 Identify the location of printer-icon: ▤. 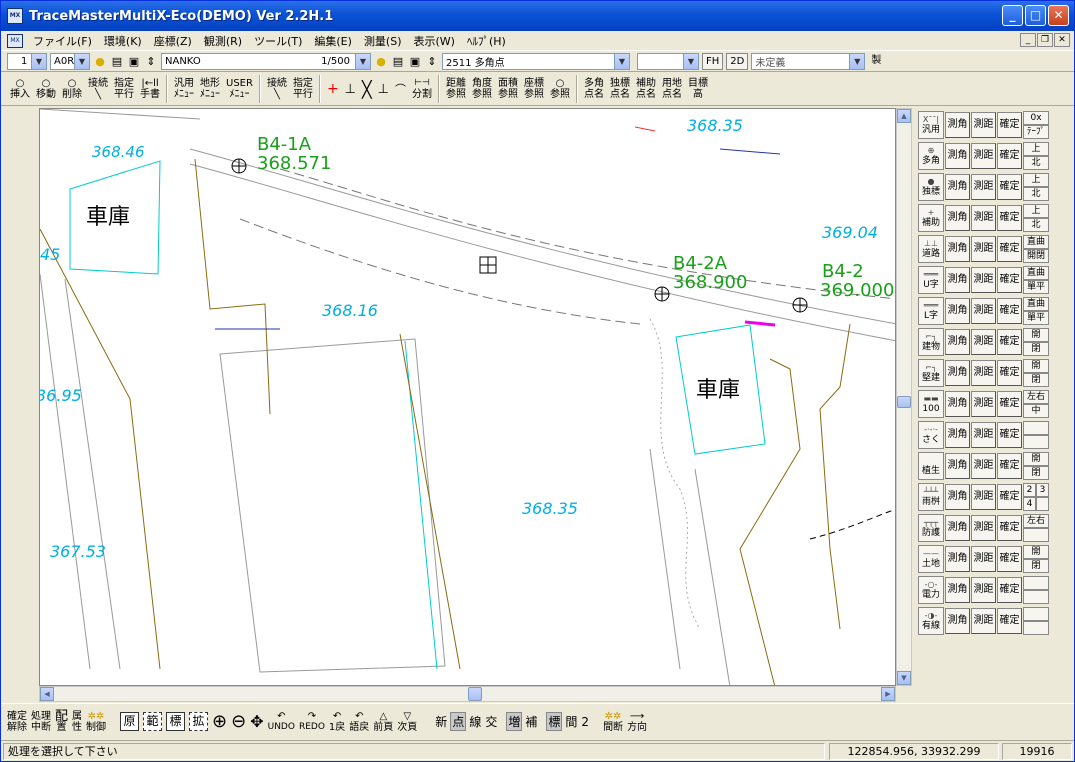
(117, 61).